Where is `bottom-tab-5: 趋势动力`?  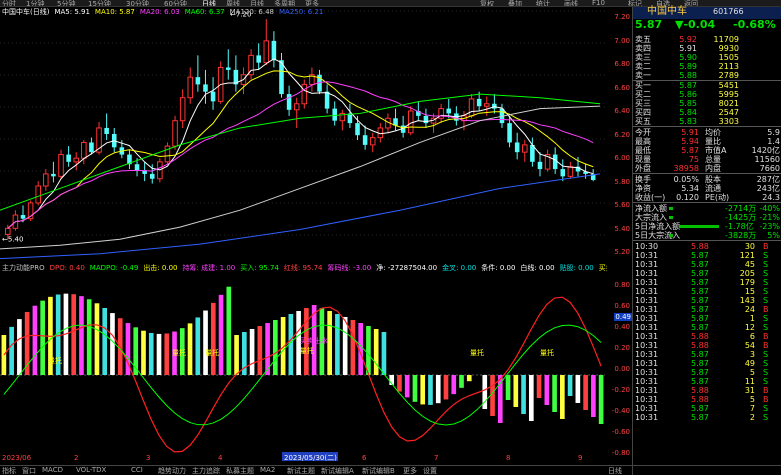
bottom-tab-5: 趋势动力 is located at coordinates (172, 470).